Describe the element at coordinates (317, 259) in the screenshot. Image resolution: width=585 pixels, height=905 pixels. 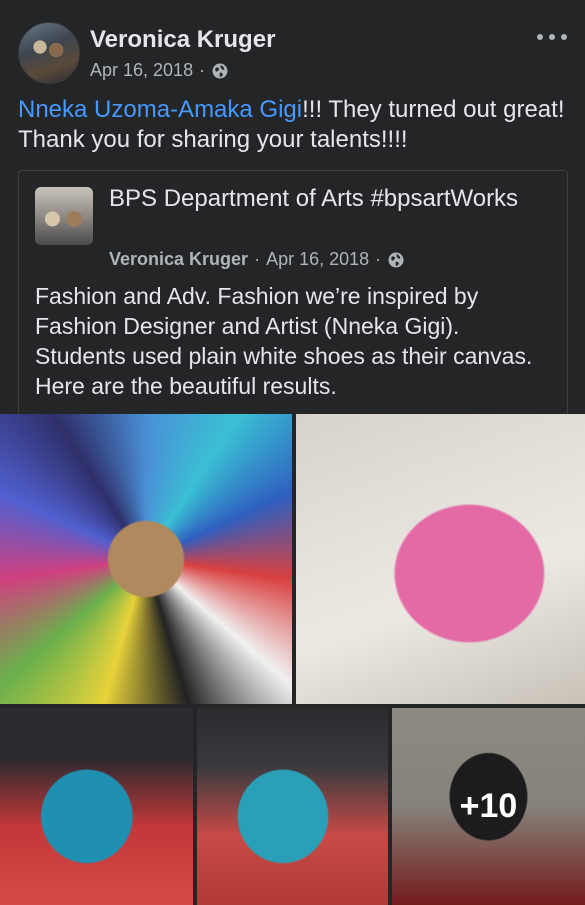
I see `shared-date: Apr 16, 2018` at that location.